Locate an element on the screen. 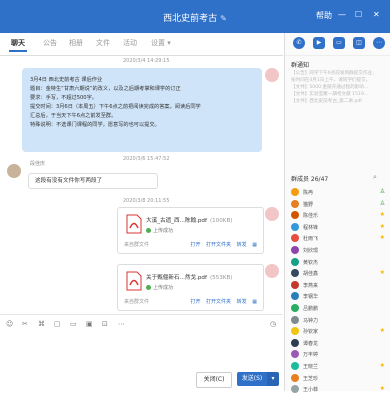 This screenshot has height=395, width=390. msg-line: 题目：金特生“甘肃六期说”的改义，以及之后期考掌和课学的订正 is located at coordinates (105, 89).